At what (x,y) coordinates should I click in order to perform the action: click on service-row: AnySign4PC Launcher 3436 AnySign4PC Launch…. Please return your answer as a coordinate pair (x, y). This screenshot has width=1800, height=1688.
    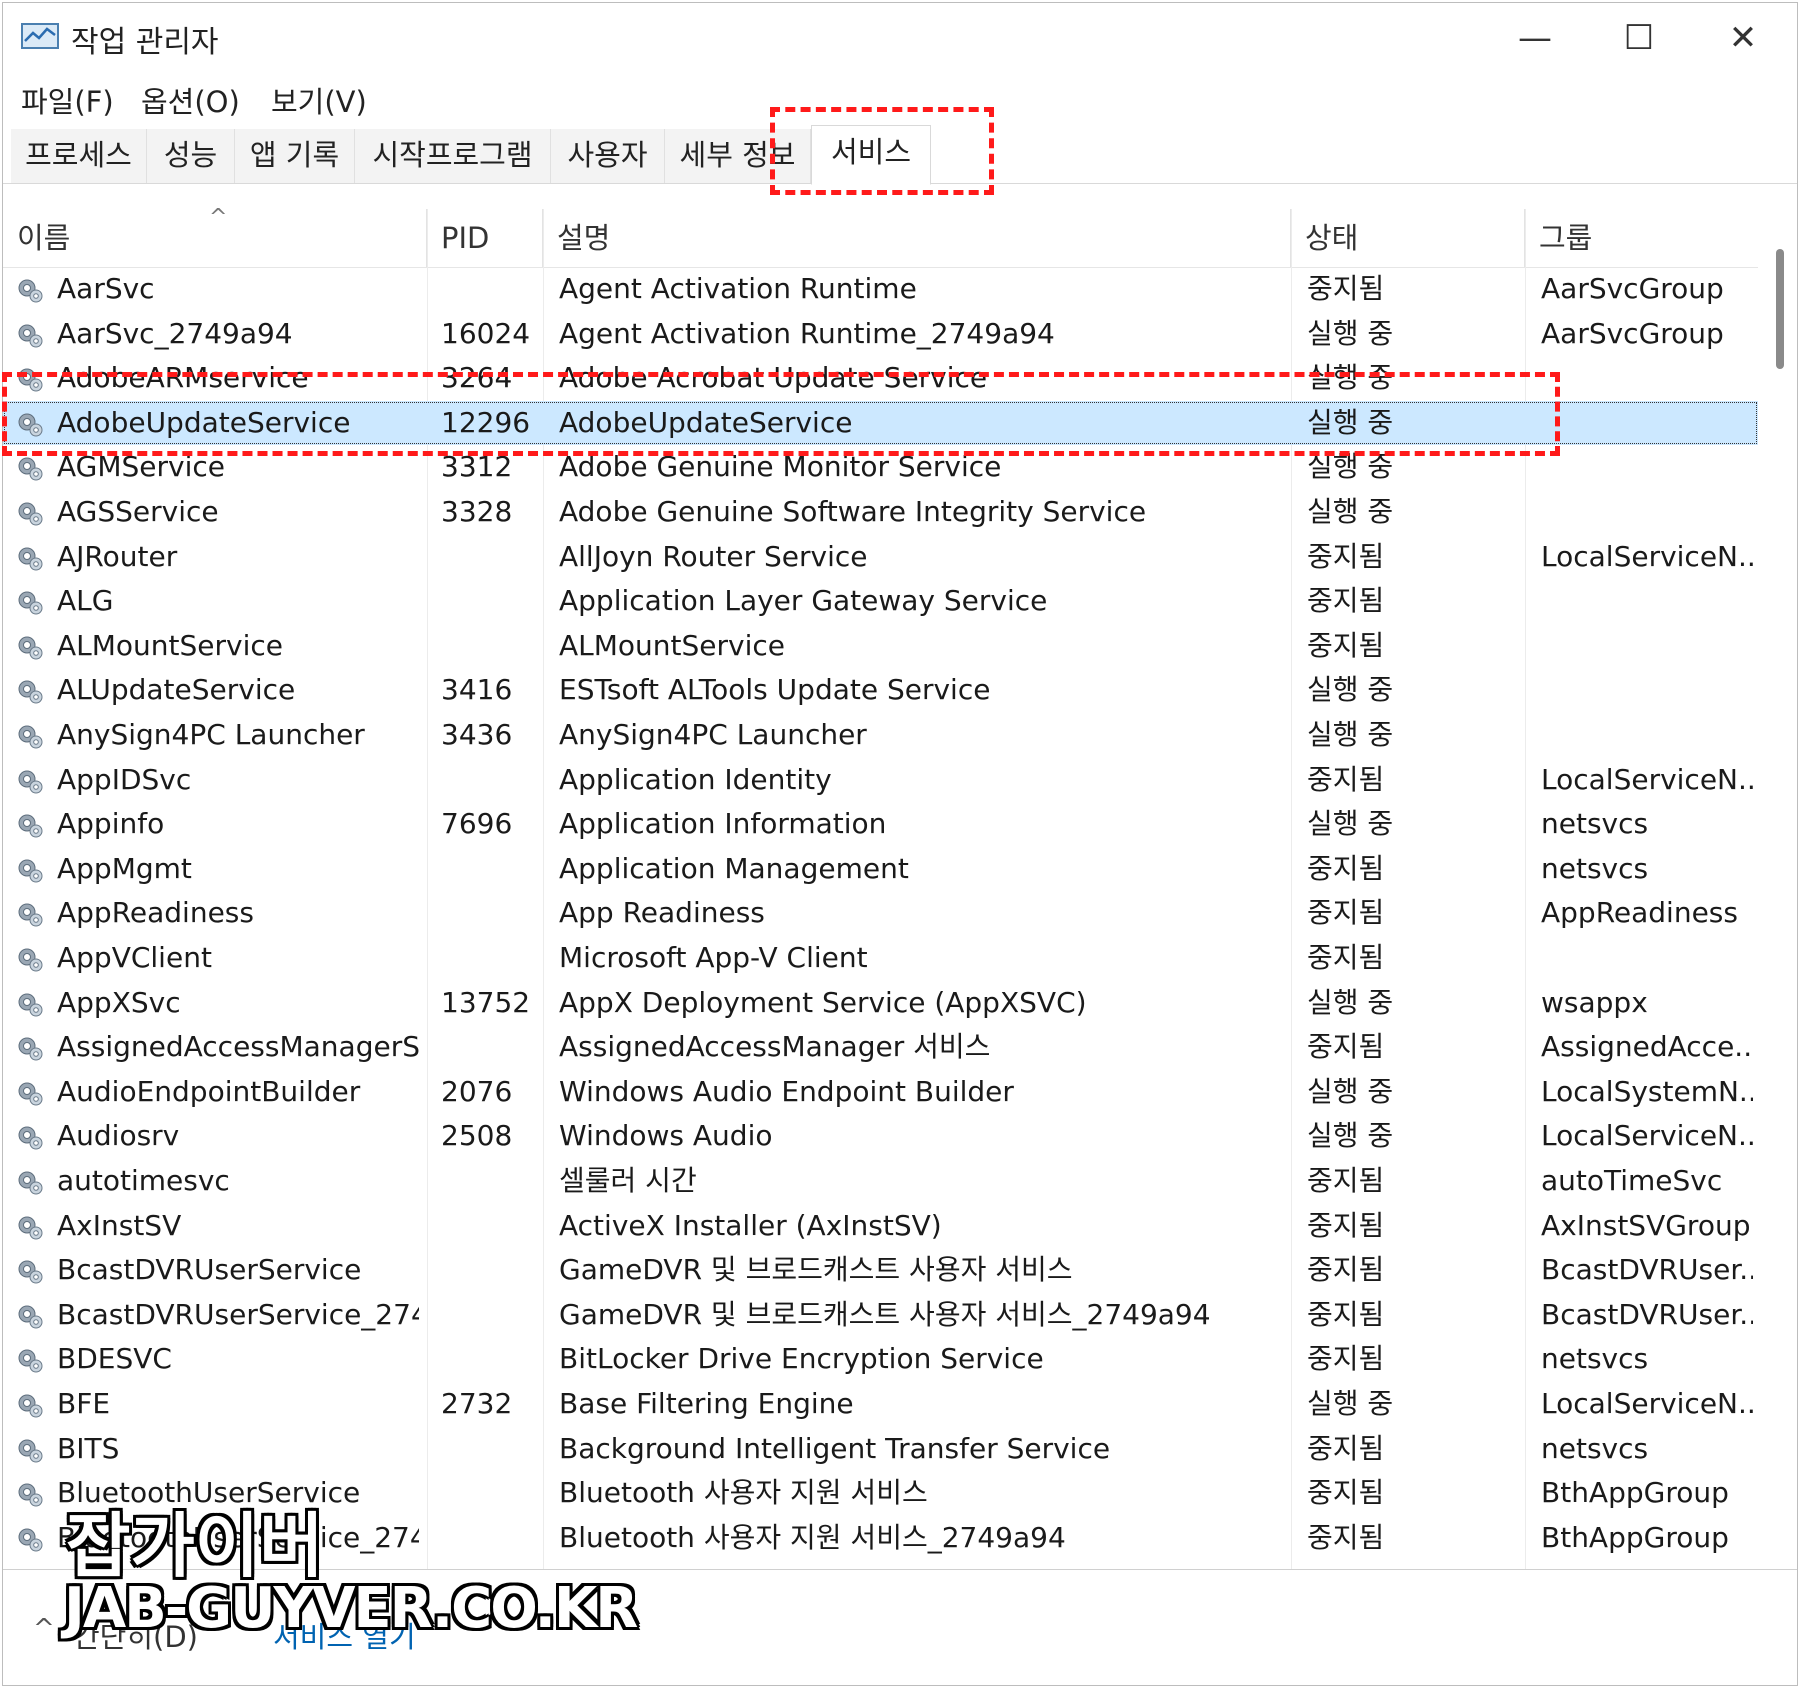
    Looking at the image, I should click on (880, 735).